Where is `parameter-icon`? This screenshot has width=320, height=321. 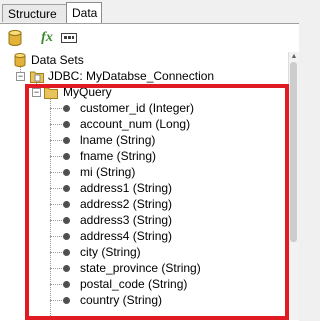 parameter-icon is located at coordinates (69, 38).